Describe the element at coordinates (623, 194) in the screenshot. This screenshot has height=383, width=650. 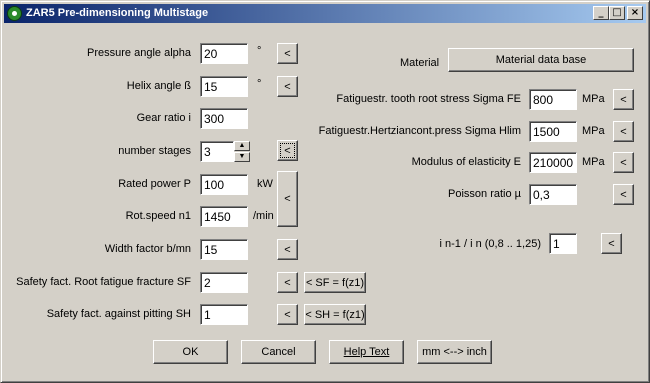
I see `poisson-back-button: <` at that location.